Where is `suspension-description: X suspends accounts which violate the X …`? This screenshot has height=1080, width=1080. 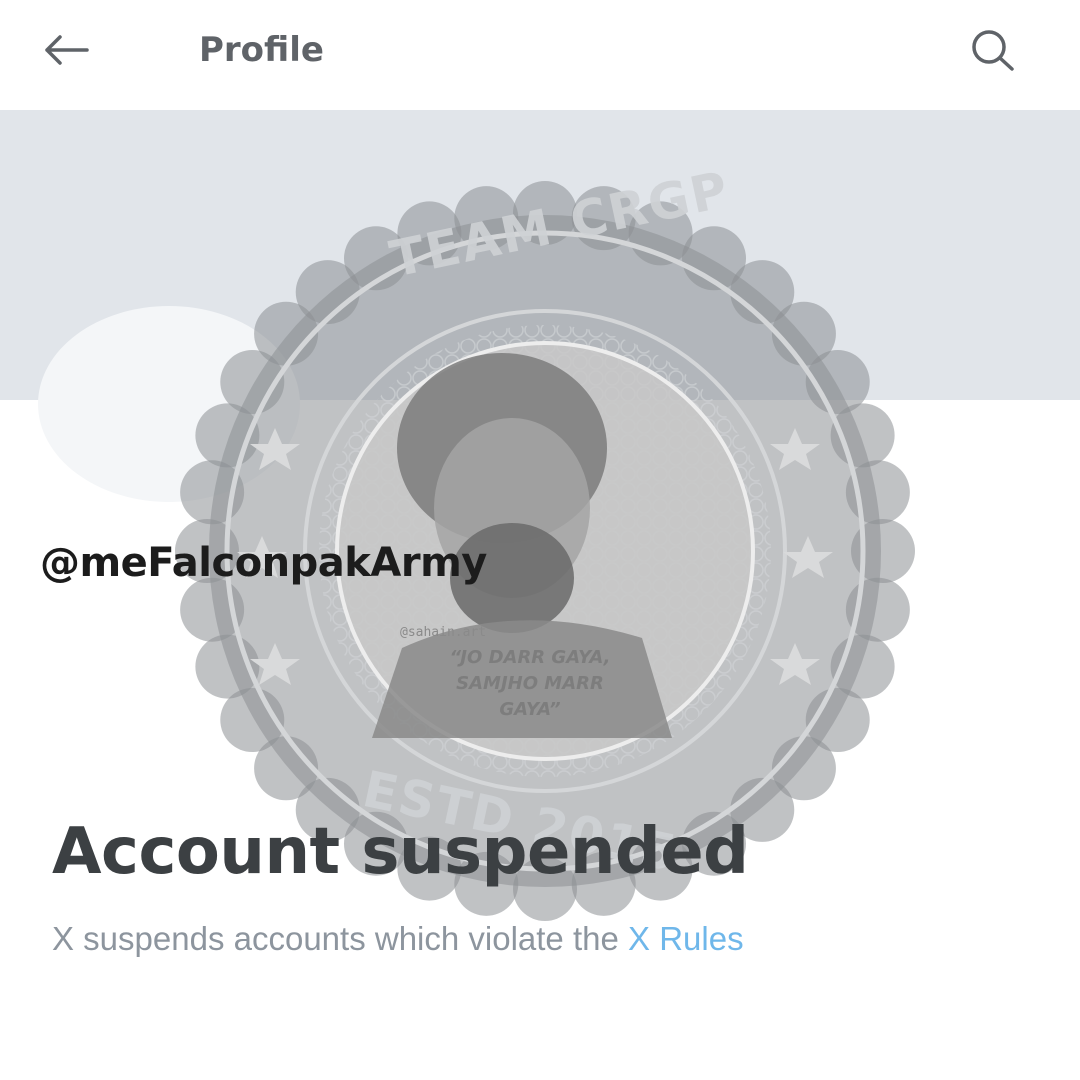
suspension-description: X suspends accounts which violate the X … is located at coordinates (398, 939).